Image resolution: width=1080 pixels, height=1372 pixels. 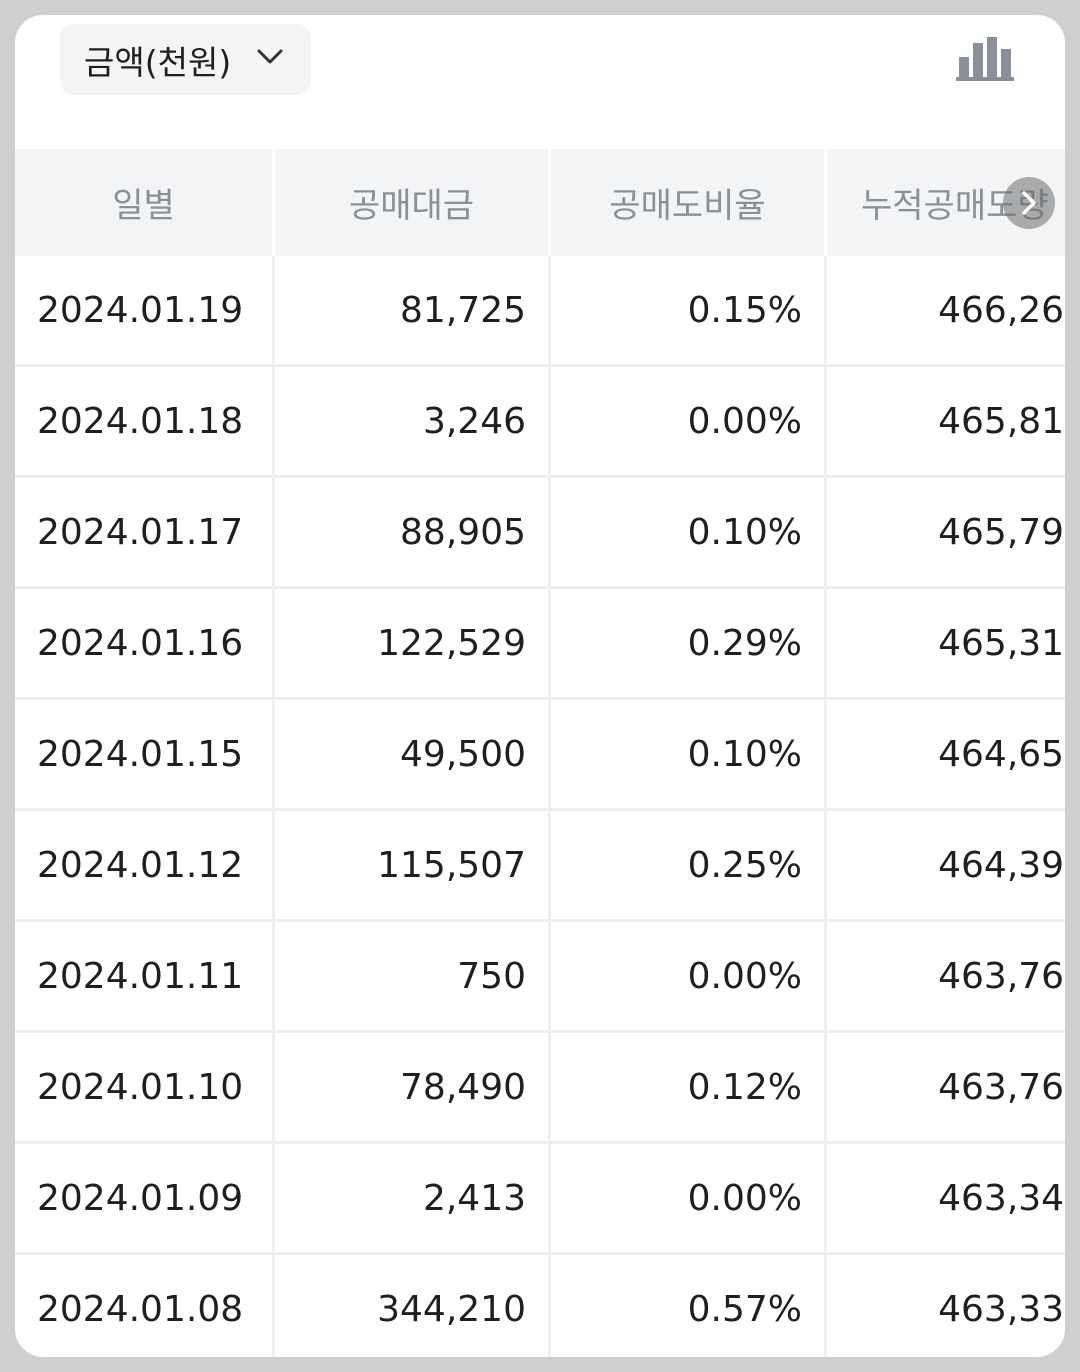 I want to click on cell-amount: 88,905, so click(x=413, y=532).